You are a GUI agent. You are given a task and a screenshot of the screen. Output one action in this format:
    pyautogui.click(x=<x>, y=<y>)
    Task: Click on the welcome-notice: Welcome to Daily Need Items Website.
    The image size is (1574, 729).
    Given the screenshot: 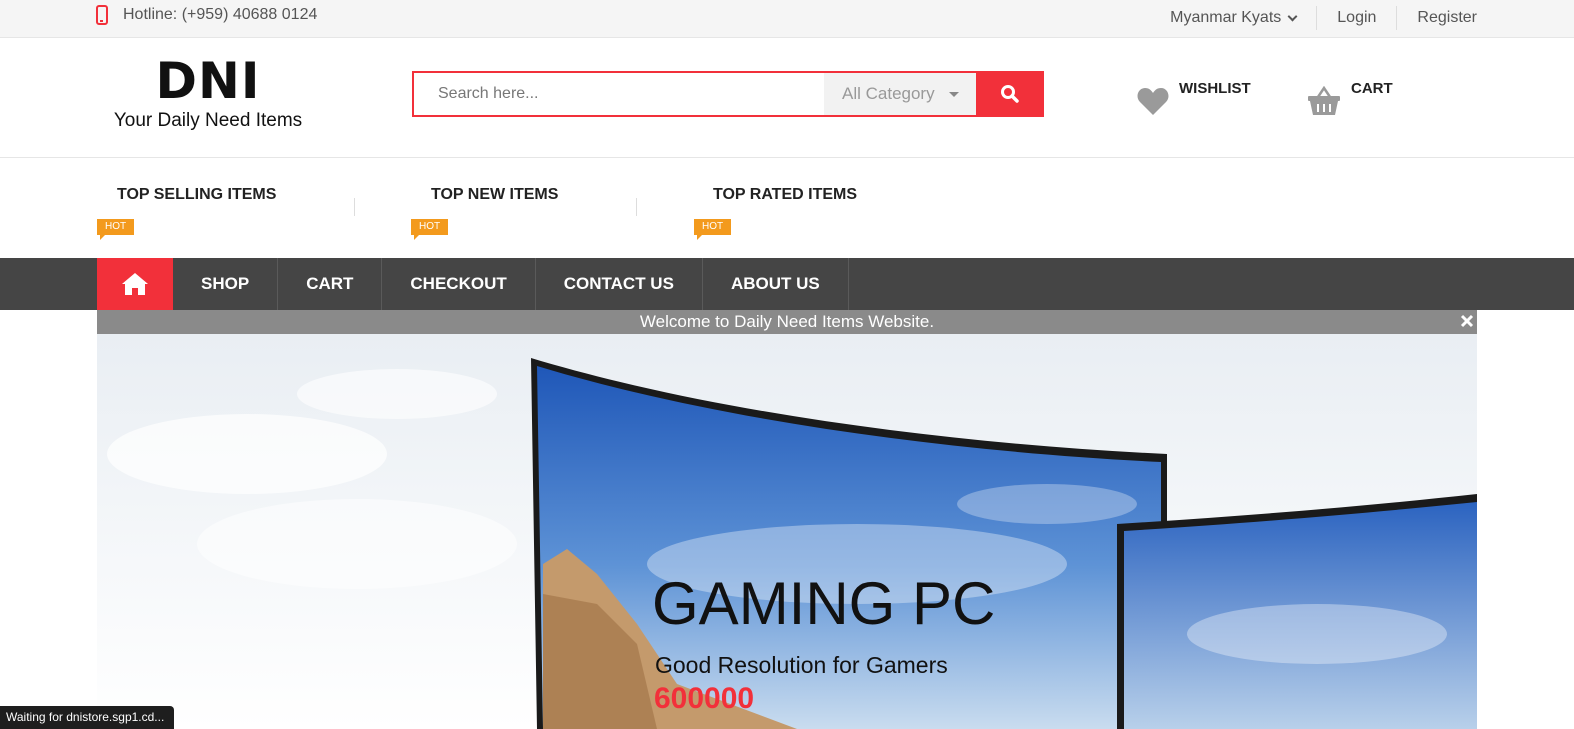 What is the action you would take?
    pyautogui.click(x=787, y=322)
    